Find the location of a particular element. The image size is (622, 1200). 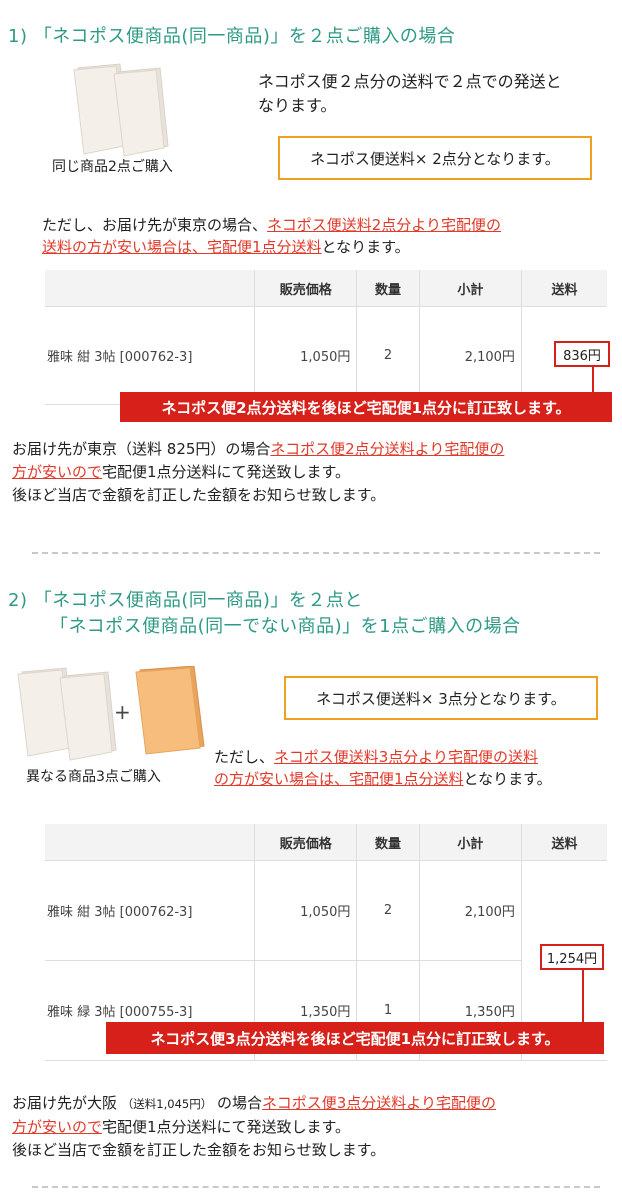

section2-heading-line2: 「ネコポス便商品(同一でない商品)」を1点ご購入の場合 is located at coordinates (285, 626).